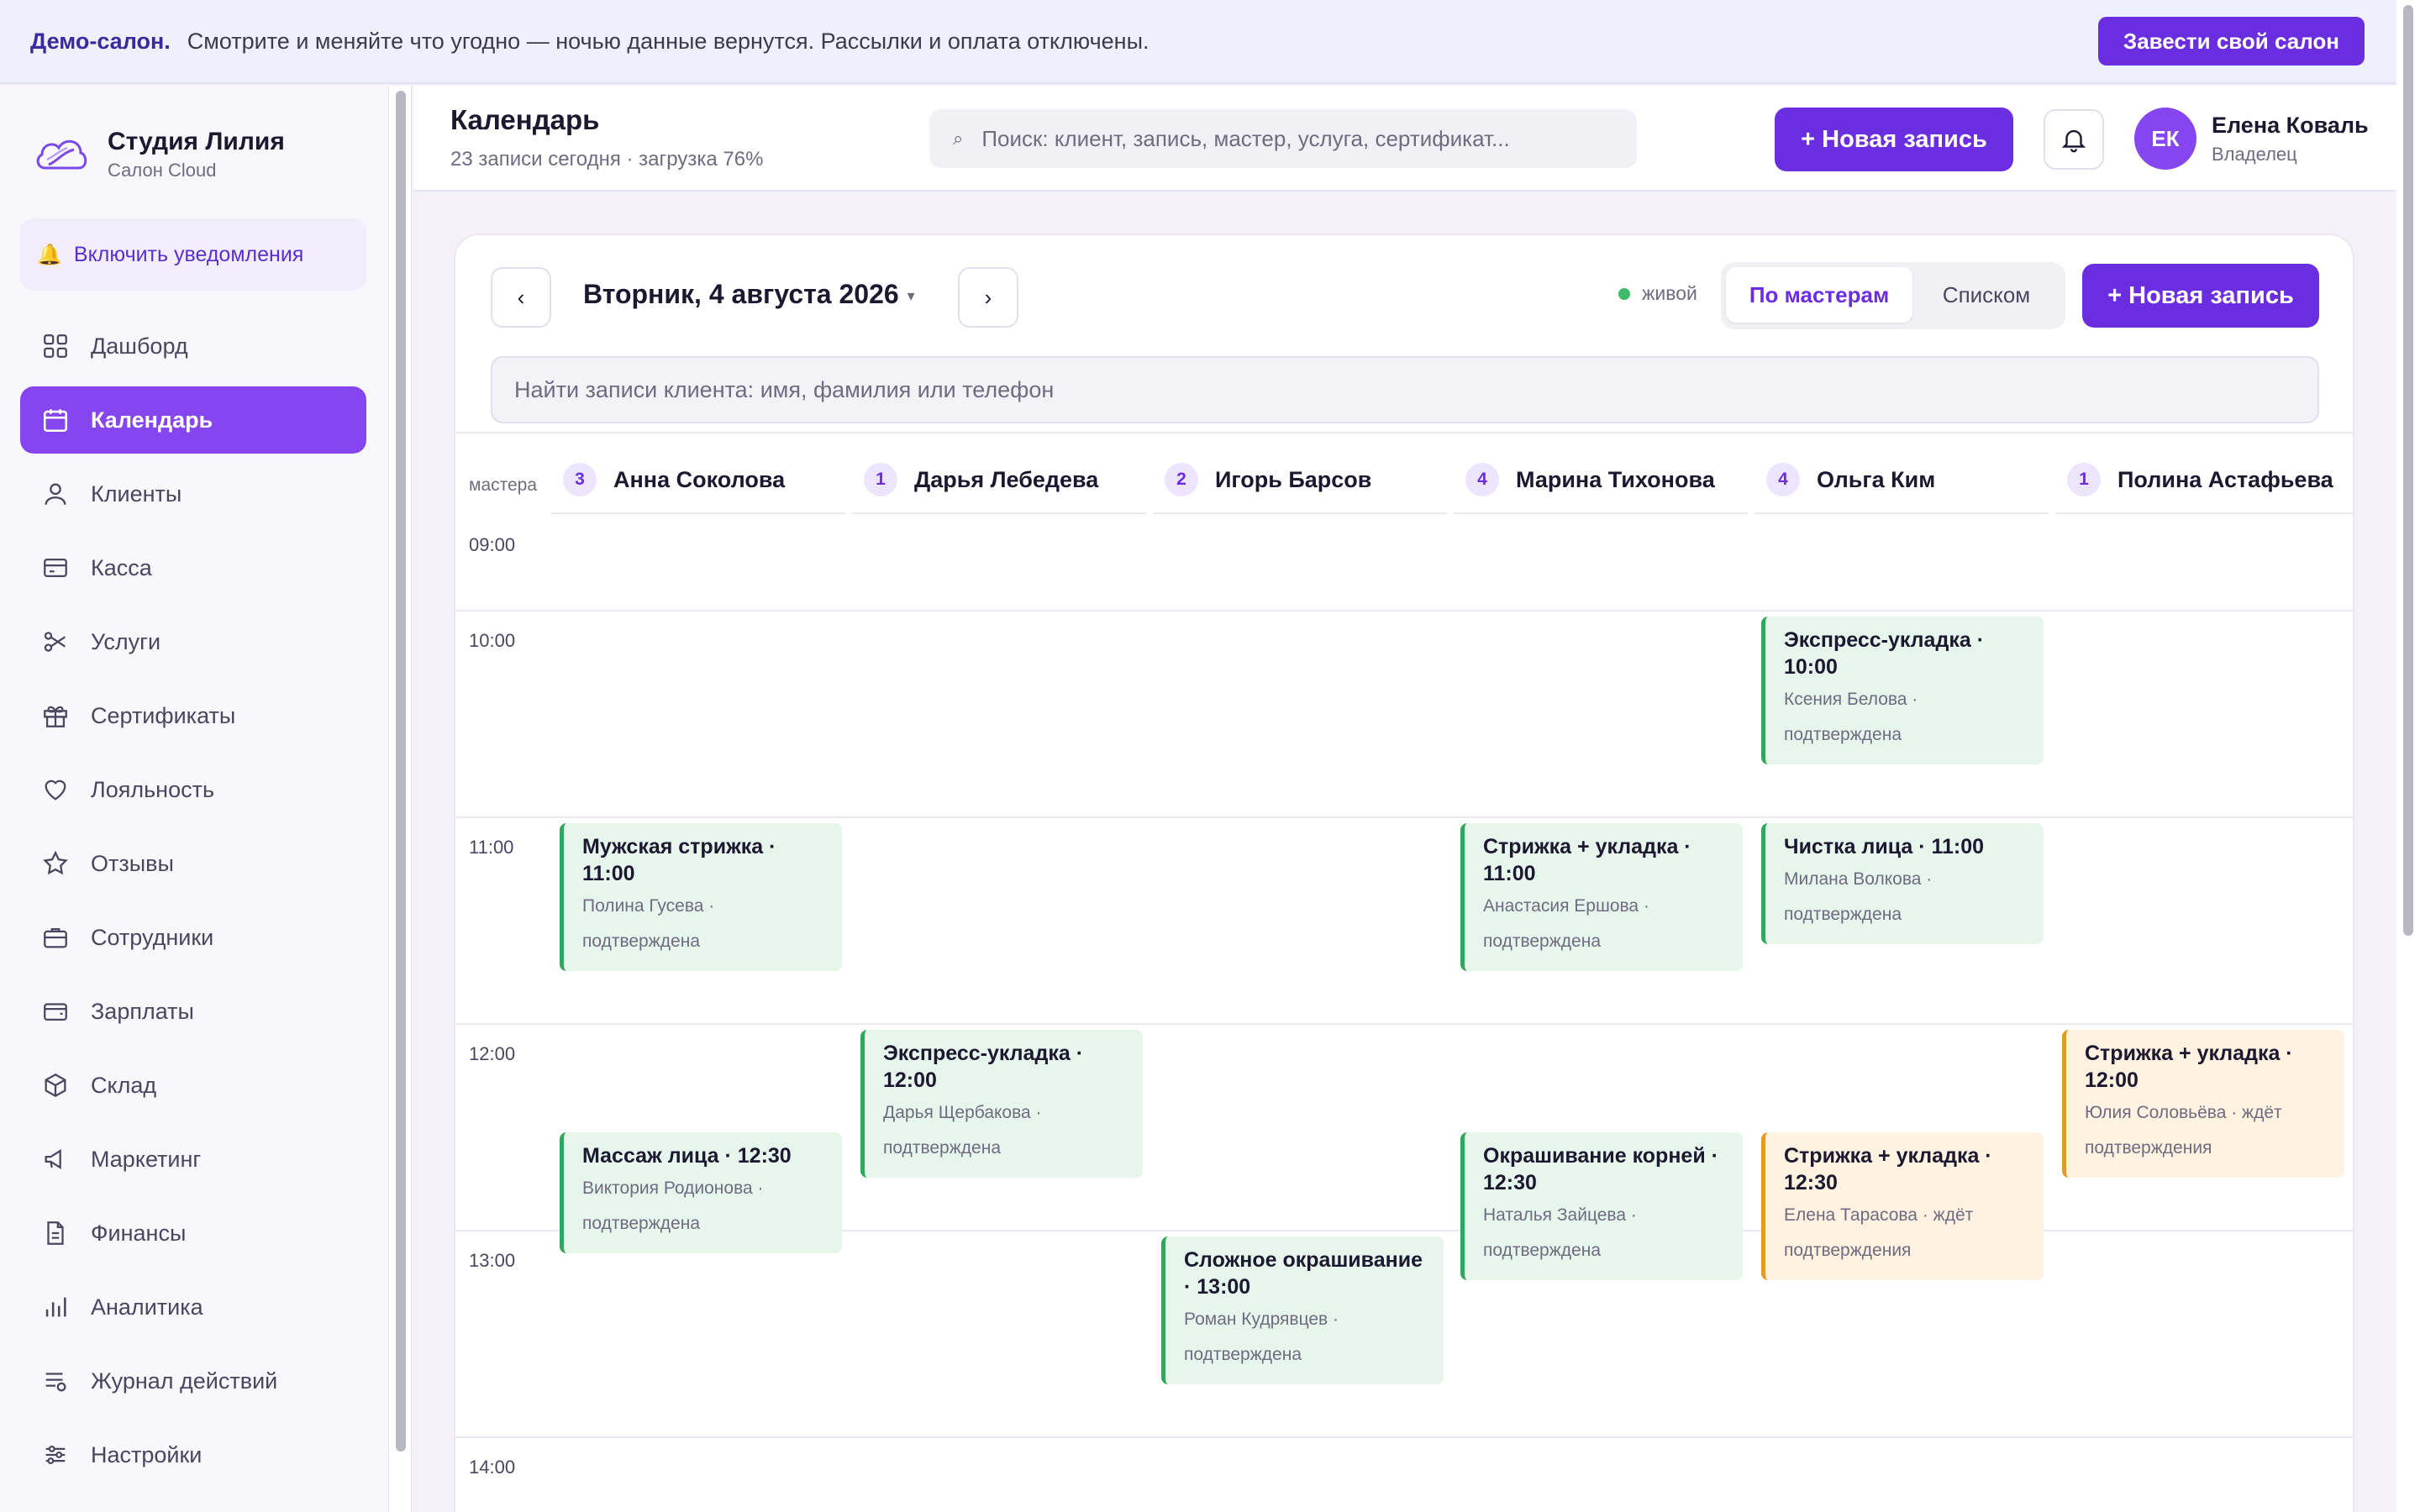 This screenshot has height=1512, width=2420. I want to click on live-indicator: живой, so click(1657, 293).